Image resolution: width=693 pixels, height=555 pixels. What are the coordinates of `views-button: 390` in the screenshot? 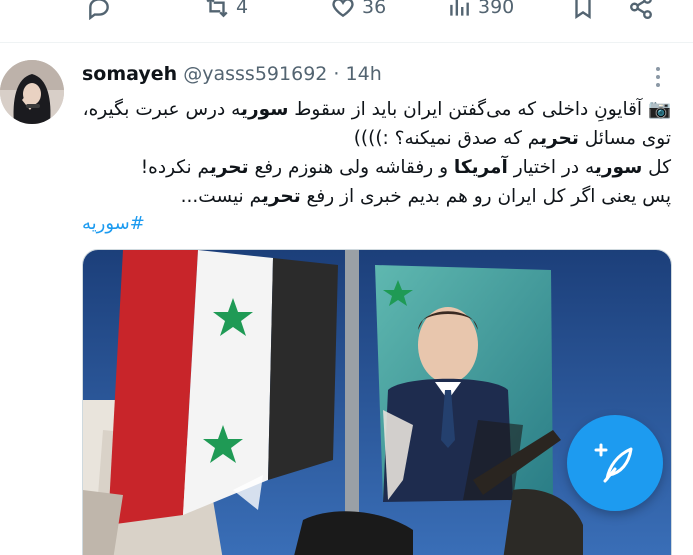 It's located at (480, 10).